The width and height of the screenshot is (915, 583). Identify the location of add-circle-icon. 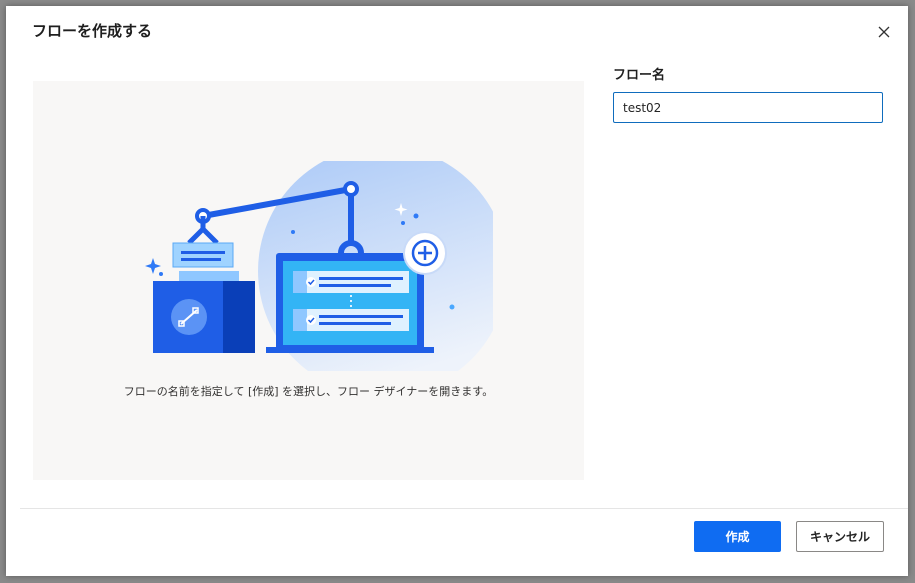
(425, 253).